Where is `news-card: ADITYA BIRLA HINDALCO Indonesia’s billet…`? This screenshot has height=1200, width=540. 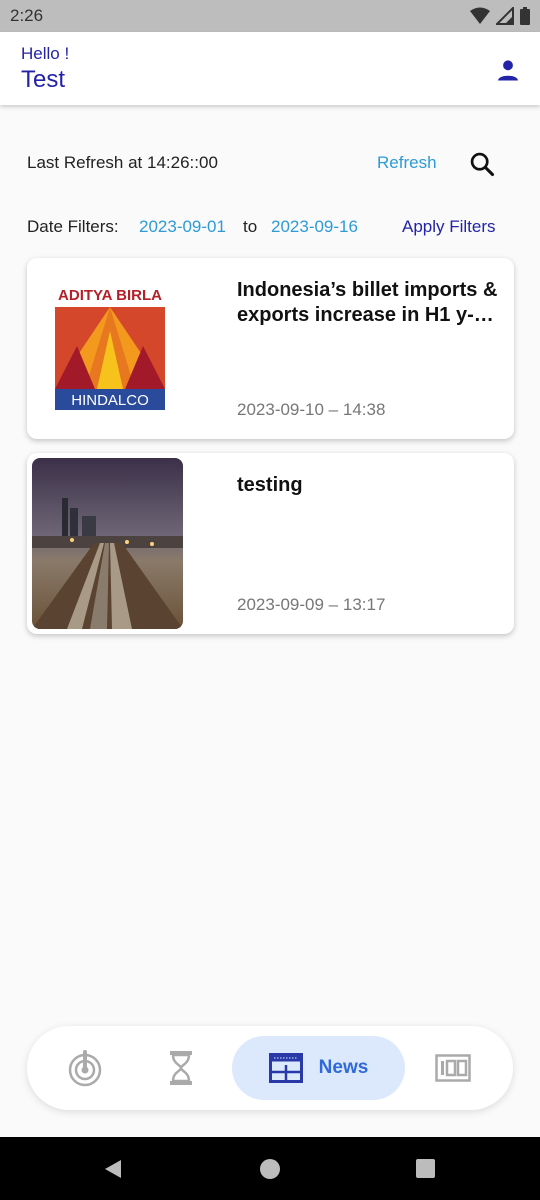 news-card: ADITYA BIRLA HINDALCO Indonesia’s billet… is located at coordinates (270, 348).